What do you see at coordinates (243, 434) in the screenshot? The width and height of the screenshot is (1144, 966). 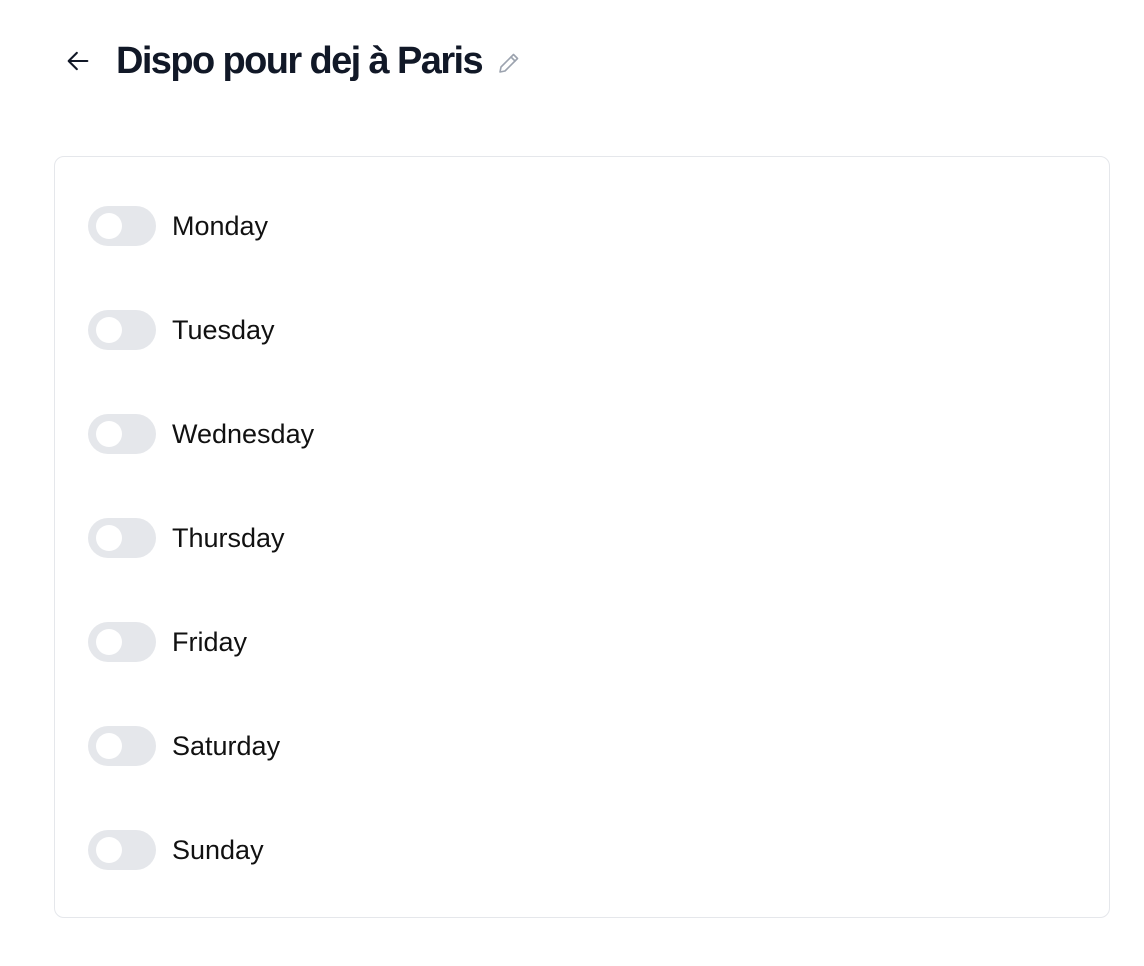 I see `day-label: Wednesday` at bounding box center [243, 434].